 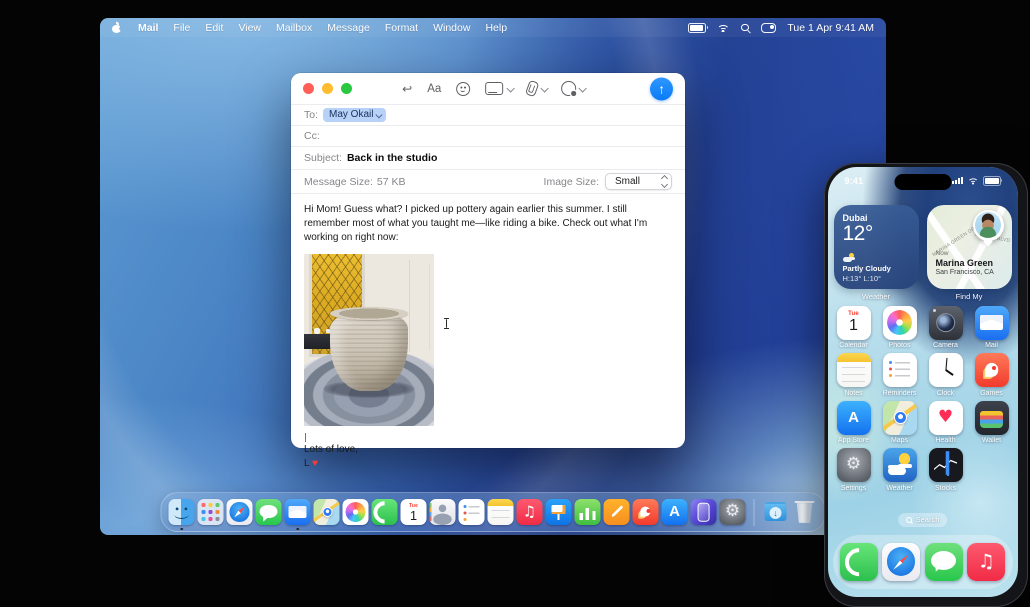 I want to click on format-button: Aa, so click(x=434, y=89).